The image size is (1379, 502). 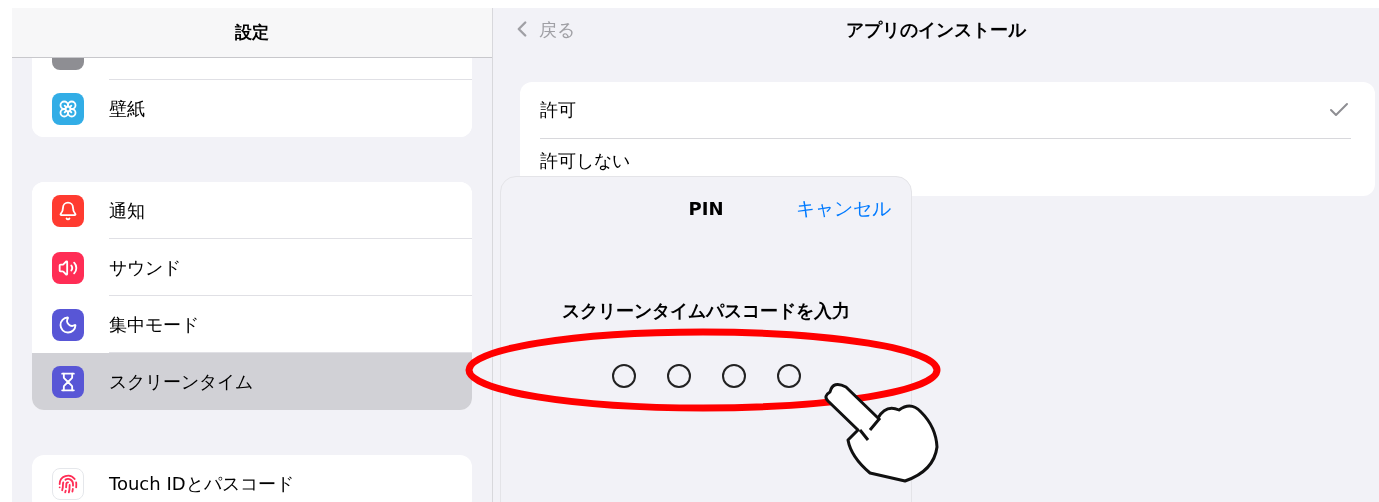 What do you see at coordinates (585, 161) in the screenshot?
I see `option-label: 許可しない` at bounding box center [585, 161].